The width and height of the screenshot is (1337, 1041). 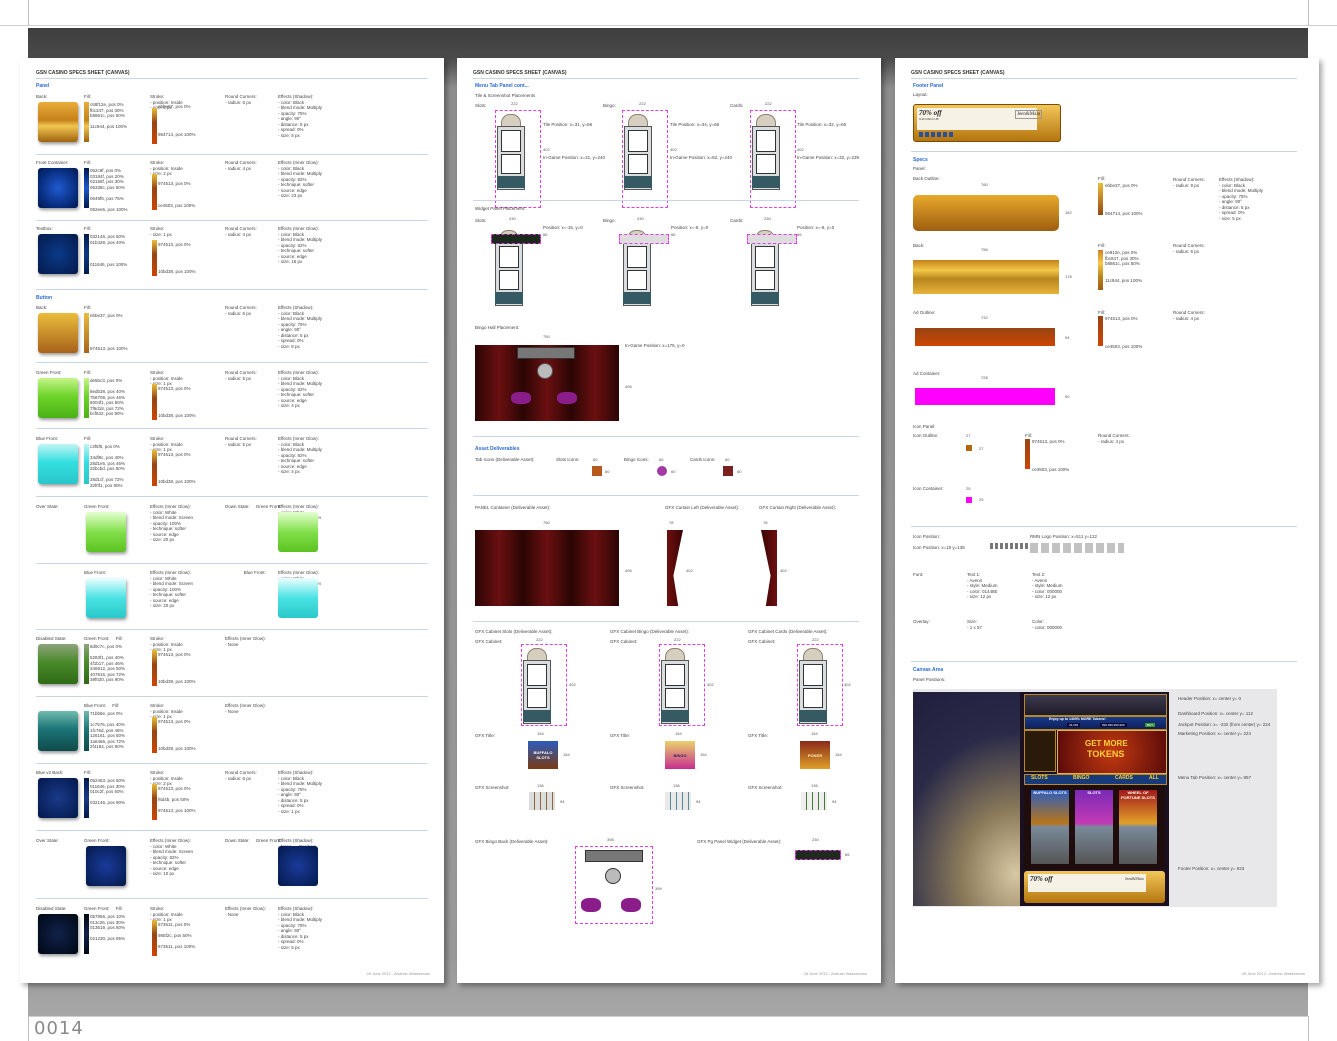 What do you see at coordinates (177, 402) in the screenshot?
I see `stroke-stops: 974513, pos 0% 10bd38, pos 100%` at bounding box center [177, 402].